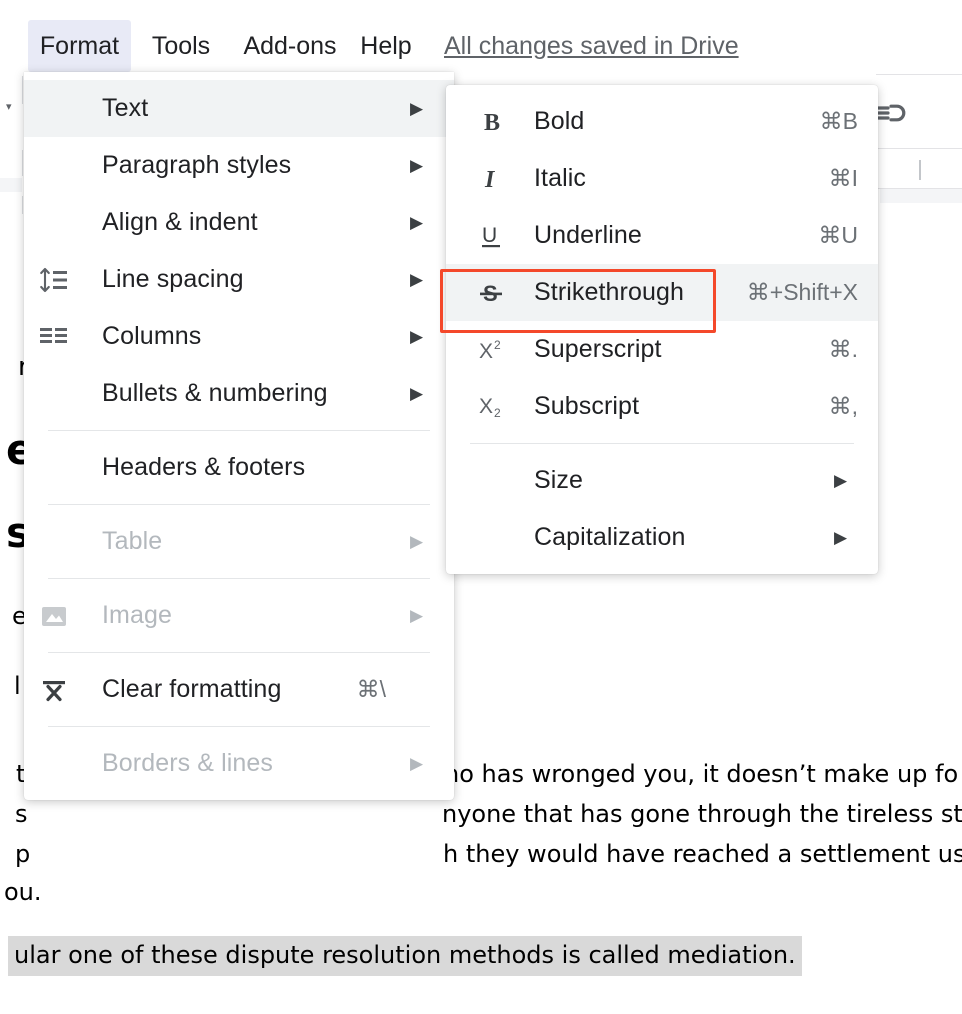 This screenshot has width=962, height=1014. I want to click on submenu-item-size: Size ▶, so click(662, 480).